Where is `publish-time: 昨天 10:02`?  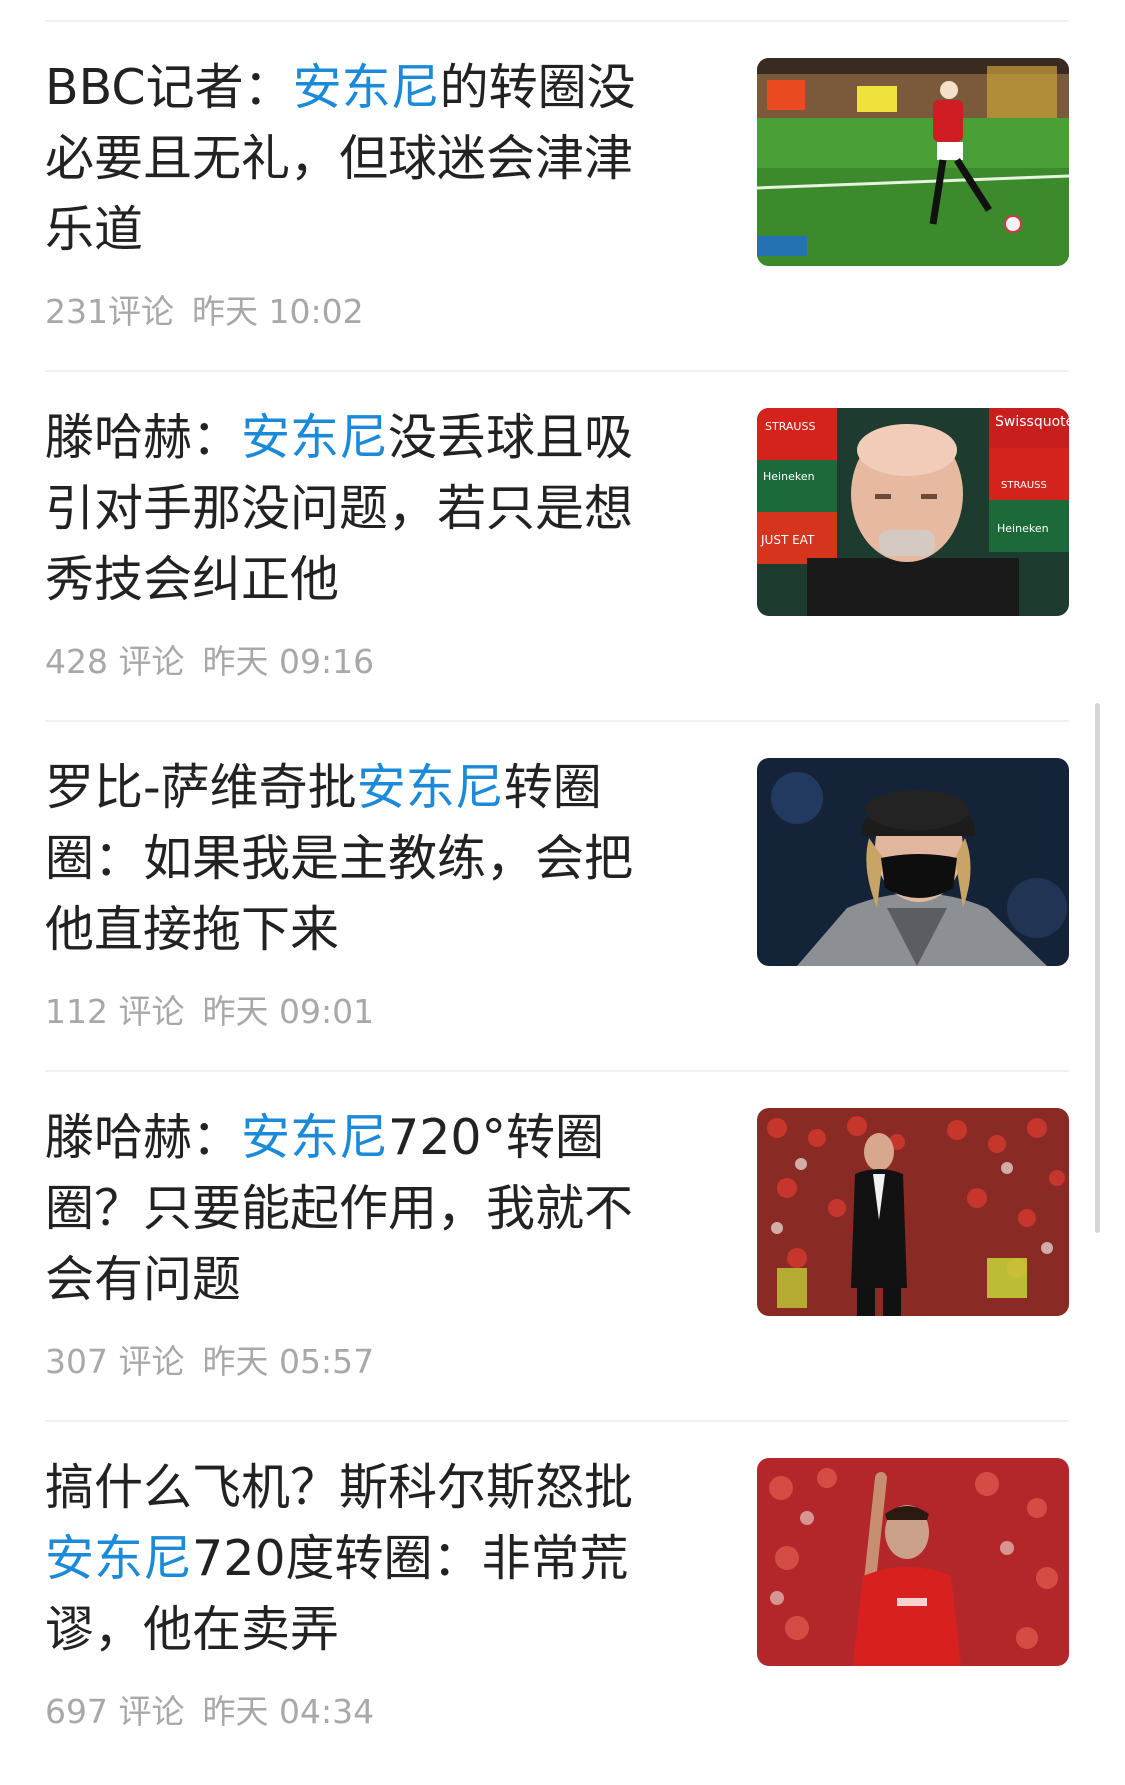
publish-time: 昨天 10:02 is located at coordinates (278, 311).